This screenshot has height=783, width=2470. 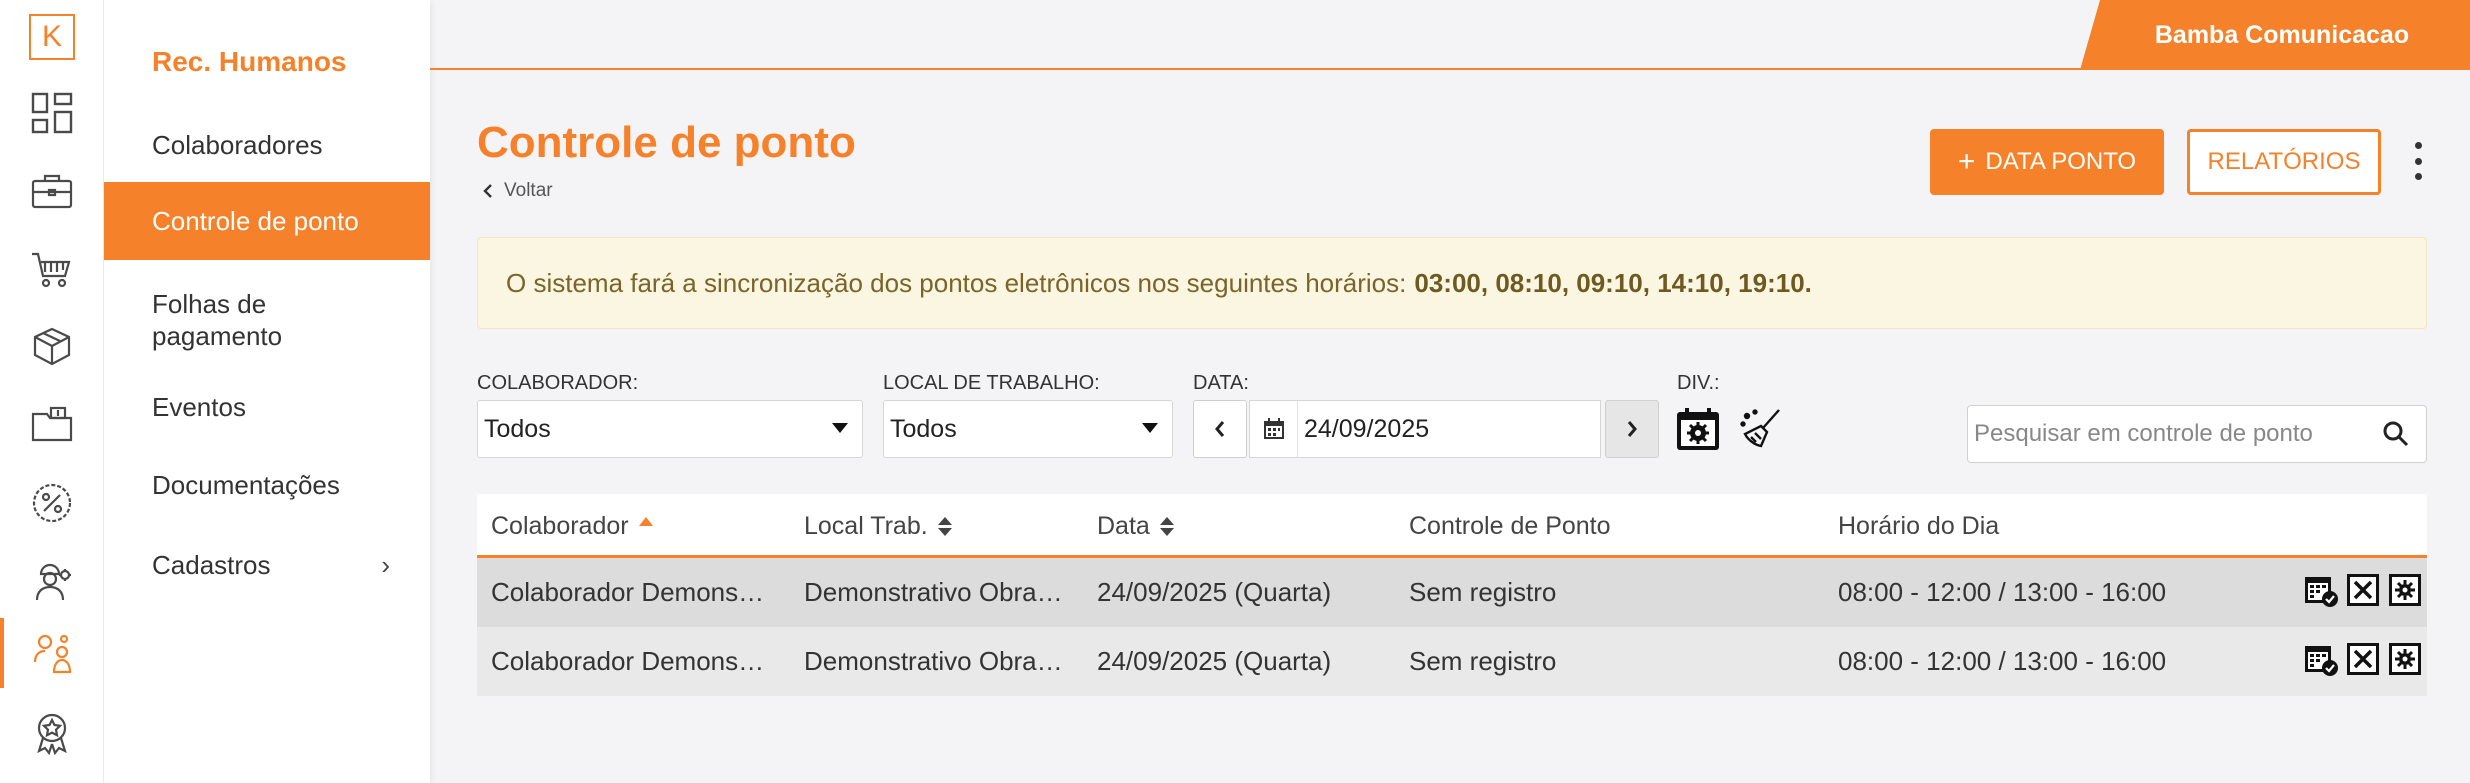 What do you see at coordinates (2061, 161) in the screenshot?
I see `add-data-ponto-label: DATA PONTO` at bounding box center [2061, 161].